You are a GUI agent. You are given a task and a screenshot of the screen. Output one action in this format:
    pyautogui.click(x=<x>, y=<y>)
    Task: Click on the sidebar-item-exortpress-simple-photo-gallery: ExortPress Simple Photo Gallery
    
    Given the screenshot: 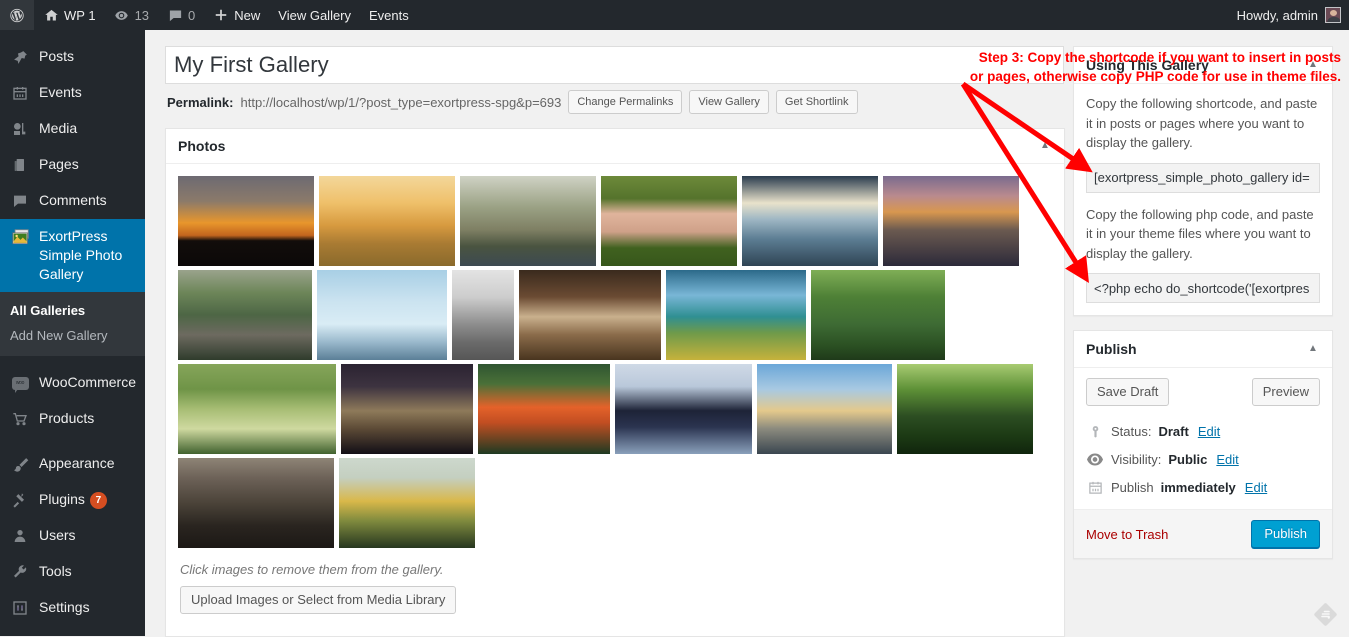 What is the action you would take?
    pyautogui.click(x=72, y=255)
    